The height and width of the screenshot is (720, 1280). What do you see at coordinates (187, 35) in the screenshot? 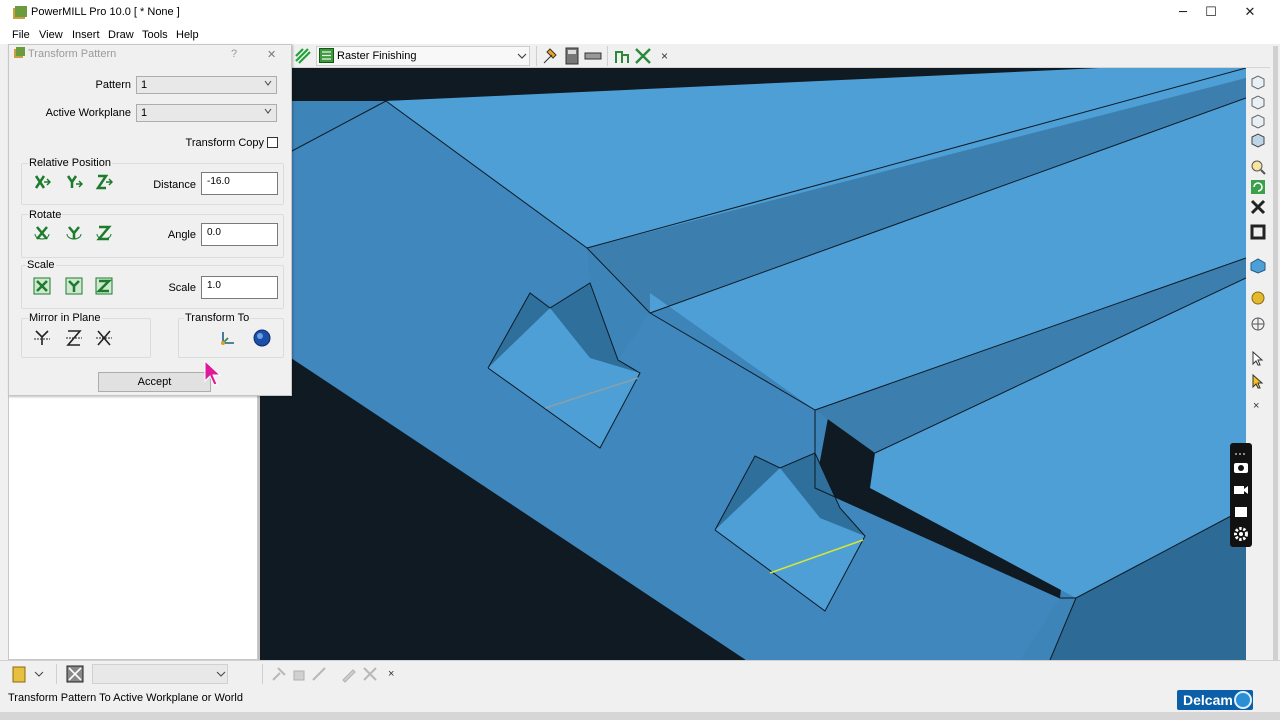
I see `menu-help: Help` at bounding box center [187, 35].